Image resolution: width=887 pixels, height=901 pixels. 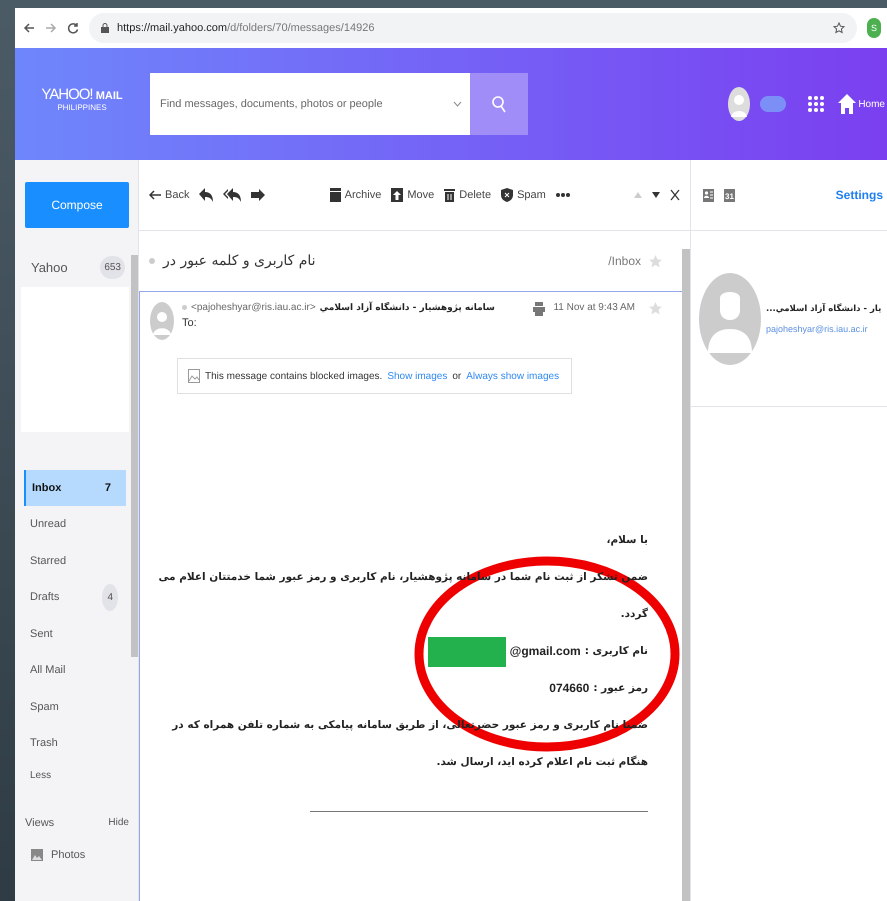 I want to click on views-heading: Views, so click(x=39, y=822).